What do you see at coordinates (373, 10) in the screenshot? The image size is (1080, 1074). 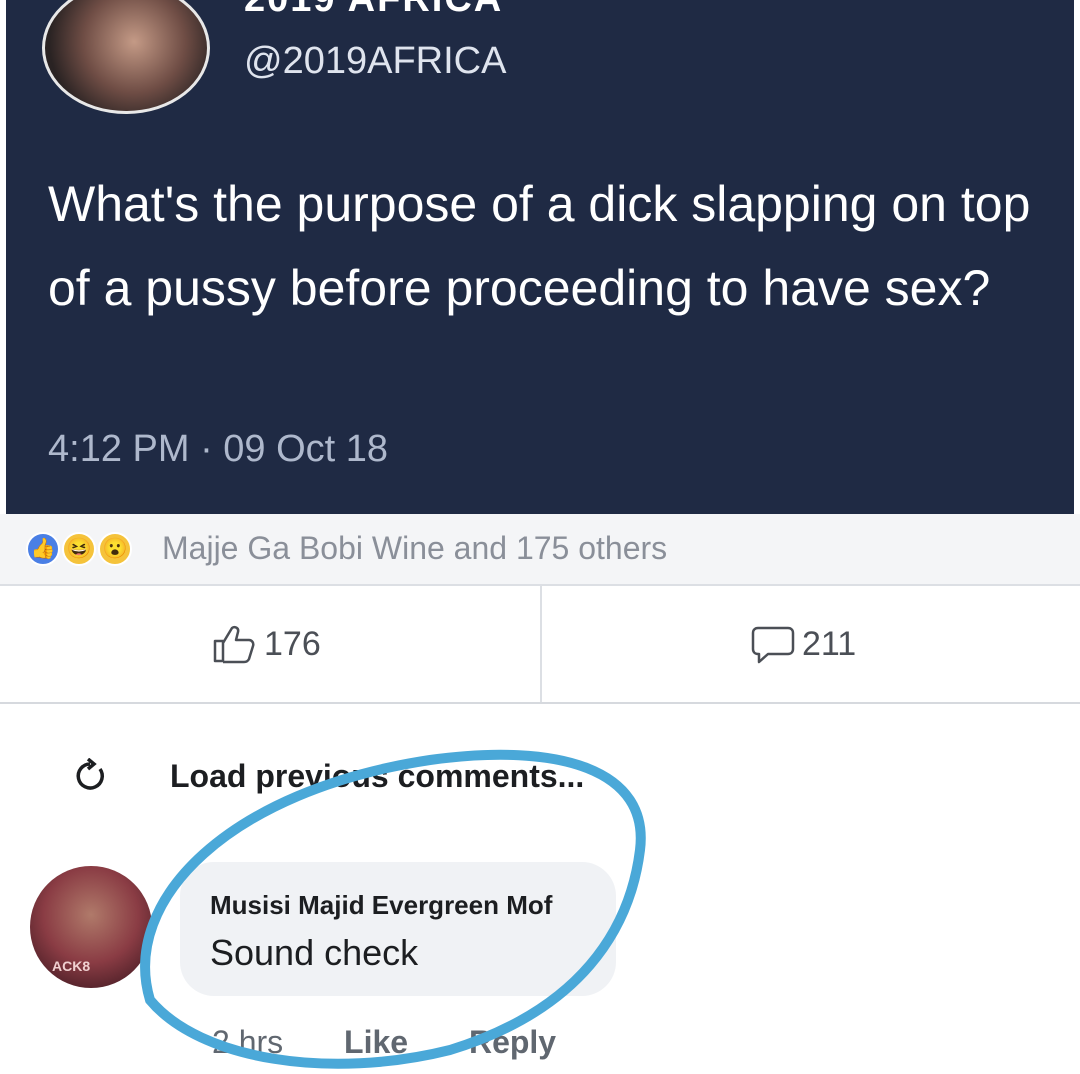 I see `display-name: 2019 AFRICA` at bounding box center [373, 10].